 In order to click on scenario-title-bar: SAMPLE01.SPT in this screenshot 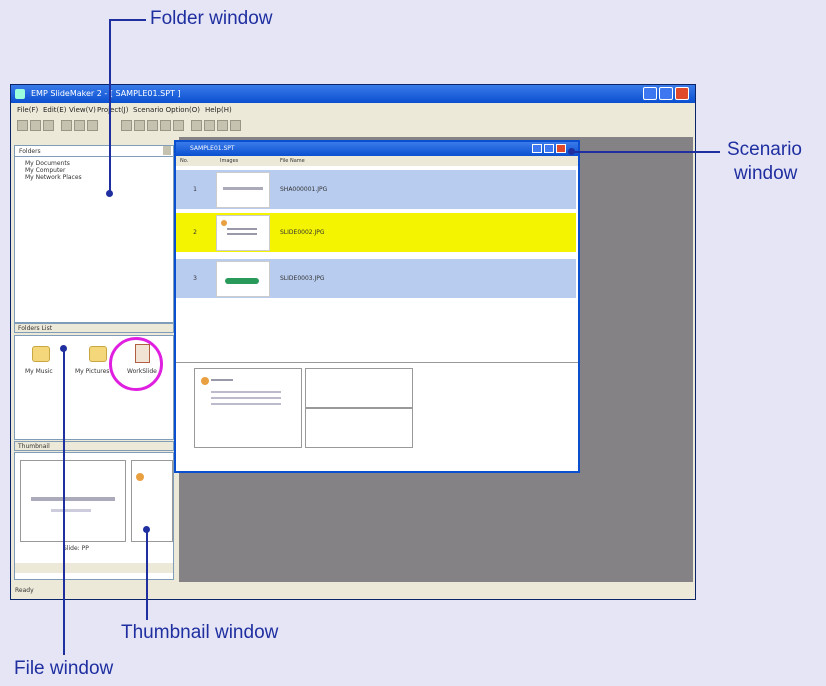, I will do `click(377, 149)`.